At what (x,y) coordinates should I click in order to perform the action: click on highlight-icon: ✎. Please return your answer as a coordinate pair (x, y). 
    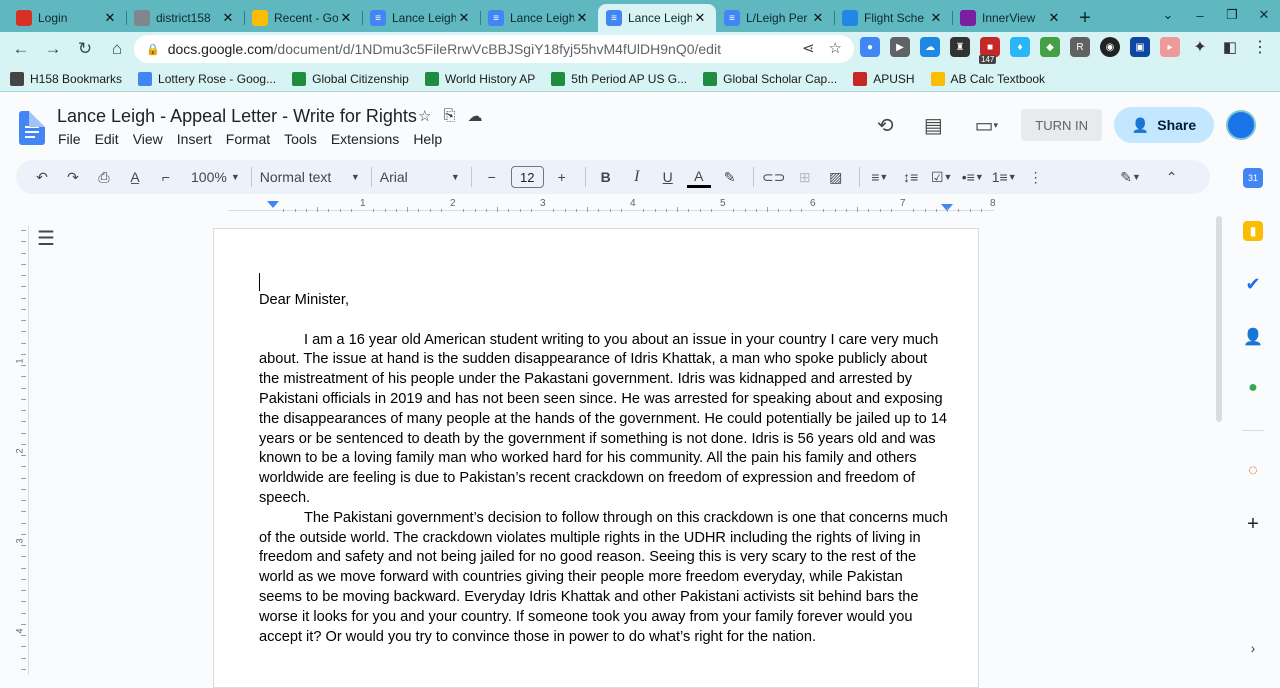
    Looking at the image, I should click on (730, 177).